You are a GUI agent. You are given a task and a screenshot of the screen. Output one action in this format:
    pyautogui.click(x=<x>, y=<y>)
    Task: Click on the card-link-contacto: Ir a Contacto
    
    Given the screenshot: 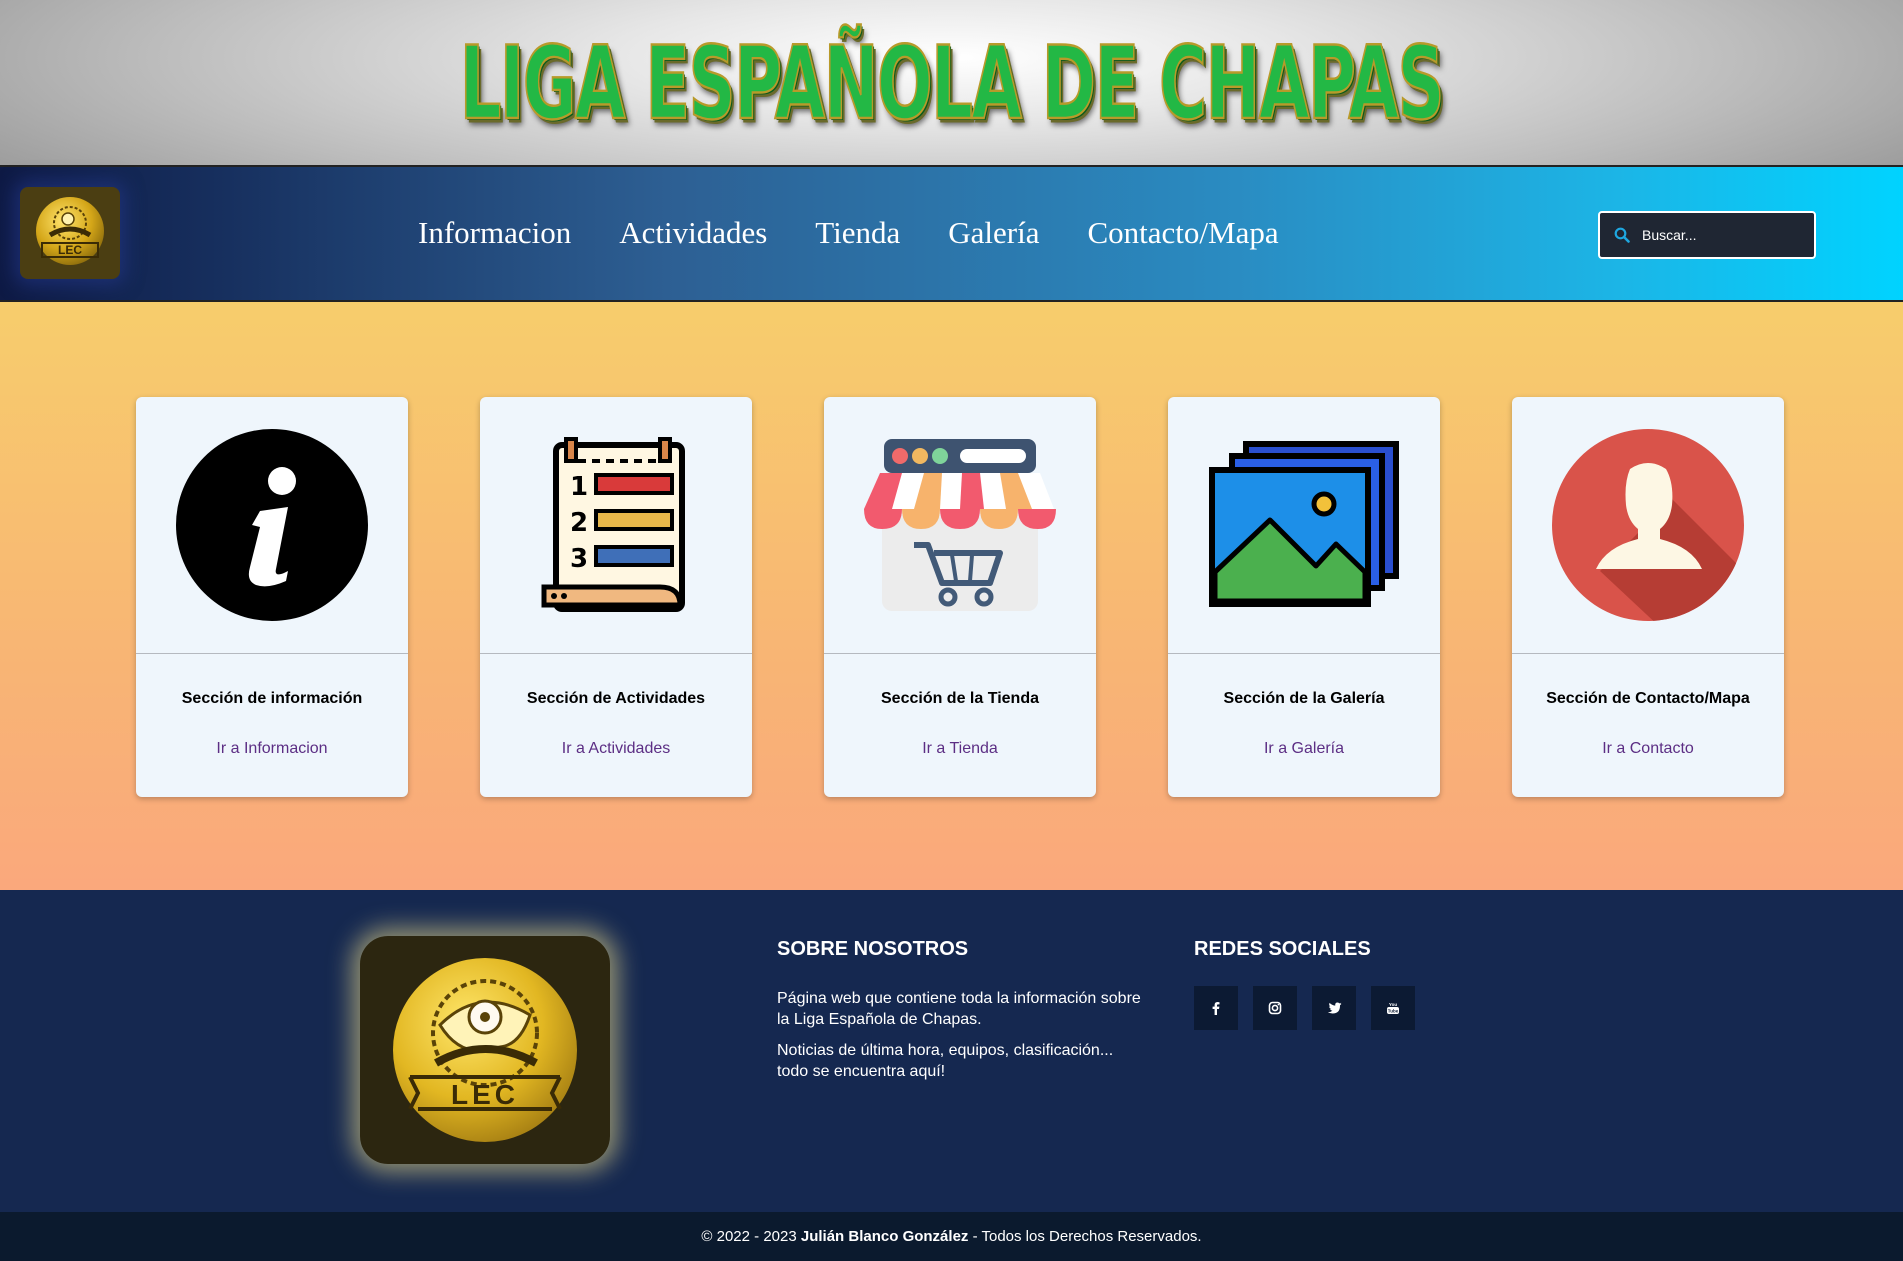 What is the action you would take?
    pyautogui.click(x=1648, y=749)
    